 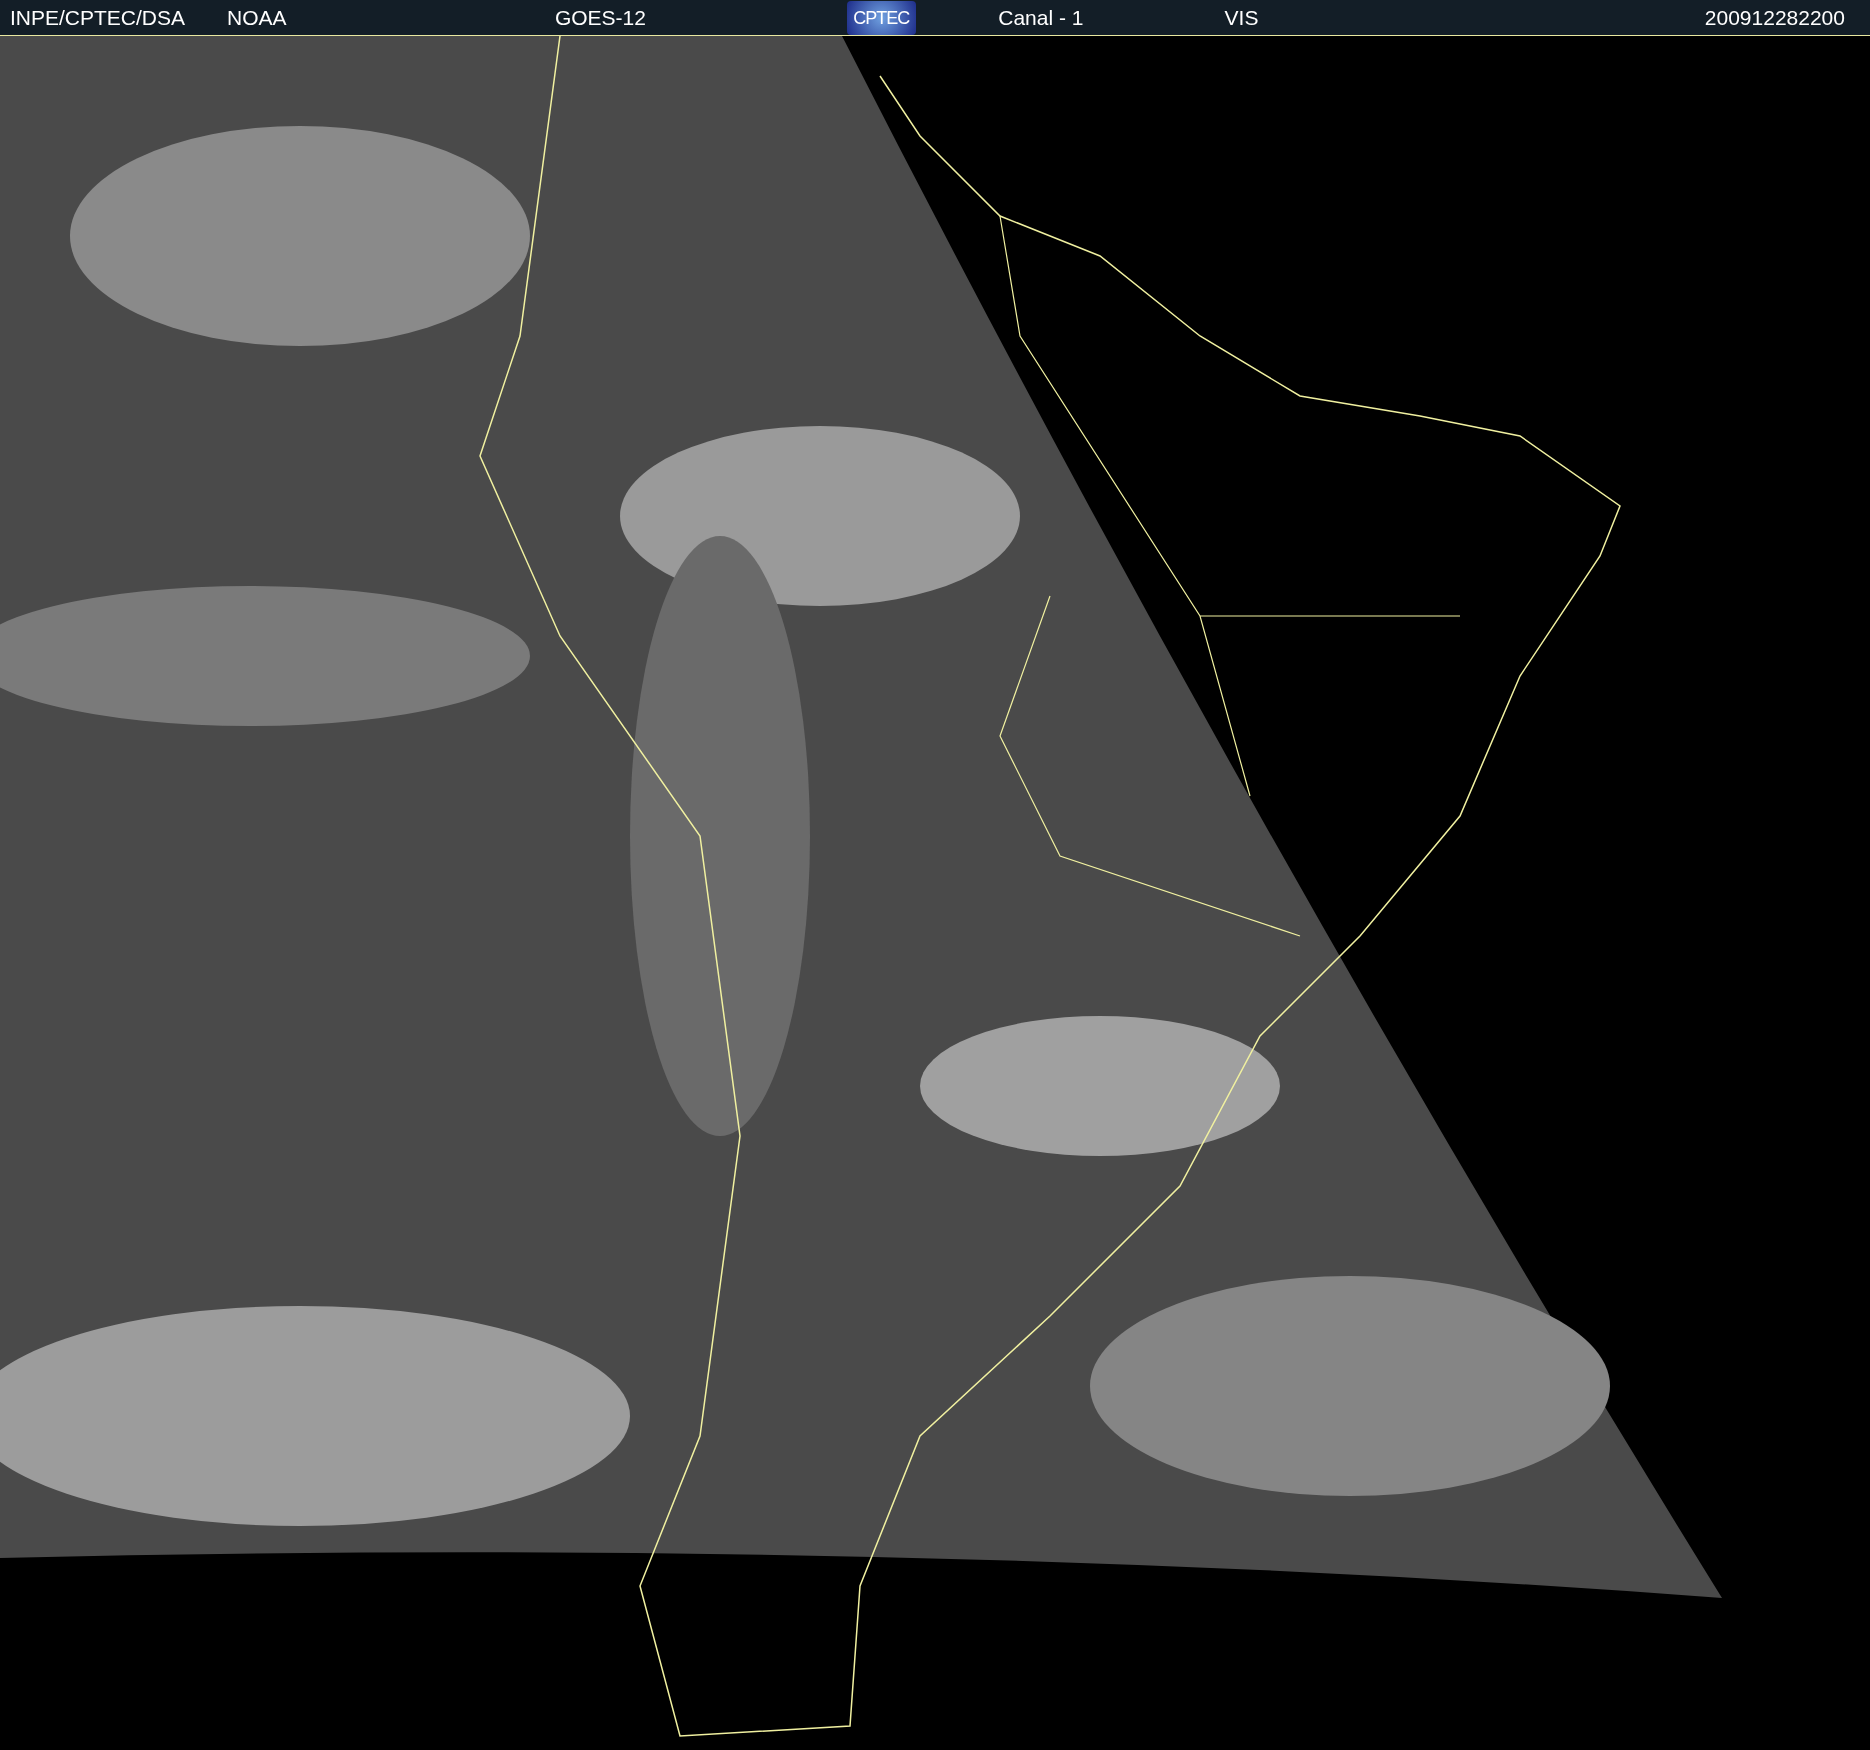 I want to click on header-label: Canal - 1, so click(x=1041, y=17).